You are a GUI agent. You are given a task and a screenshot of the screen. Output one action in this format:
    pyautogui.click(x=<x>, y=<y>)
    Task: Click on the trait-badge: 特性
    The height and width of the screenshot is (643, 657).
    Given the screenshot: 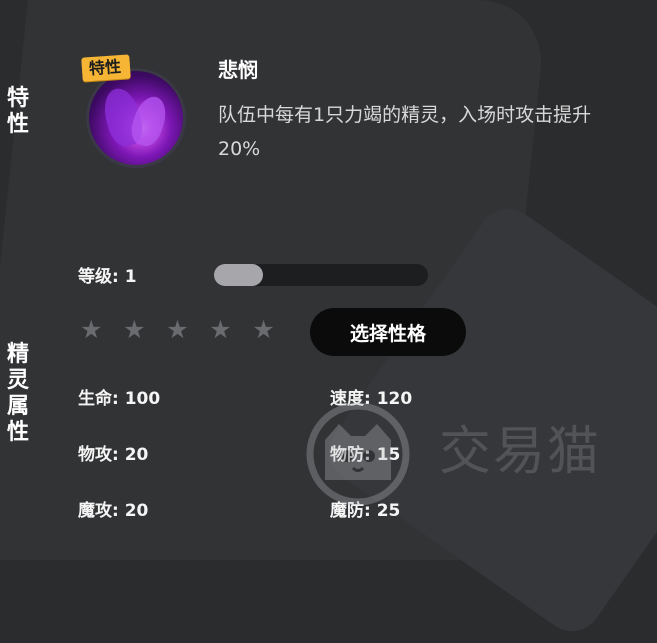 What is the action you would take?
    pyautogui.click(x=106, y=68)
    